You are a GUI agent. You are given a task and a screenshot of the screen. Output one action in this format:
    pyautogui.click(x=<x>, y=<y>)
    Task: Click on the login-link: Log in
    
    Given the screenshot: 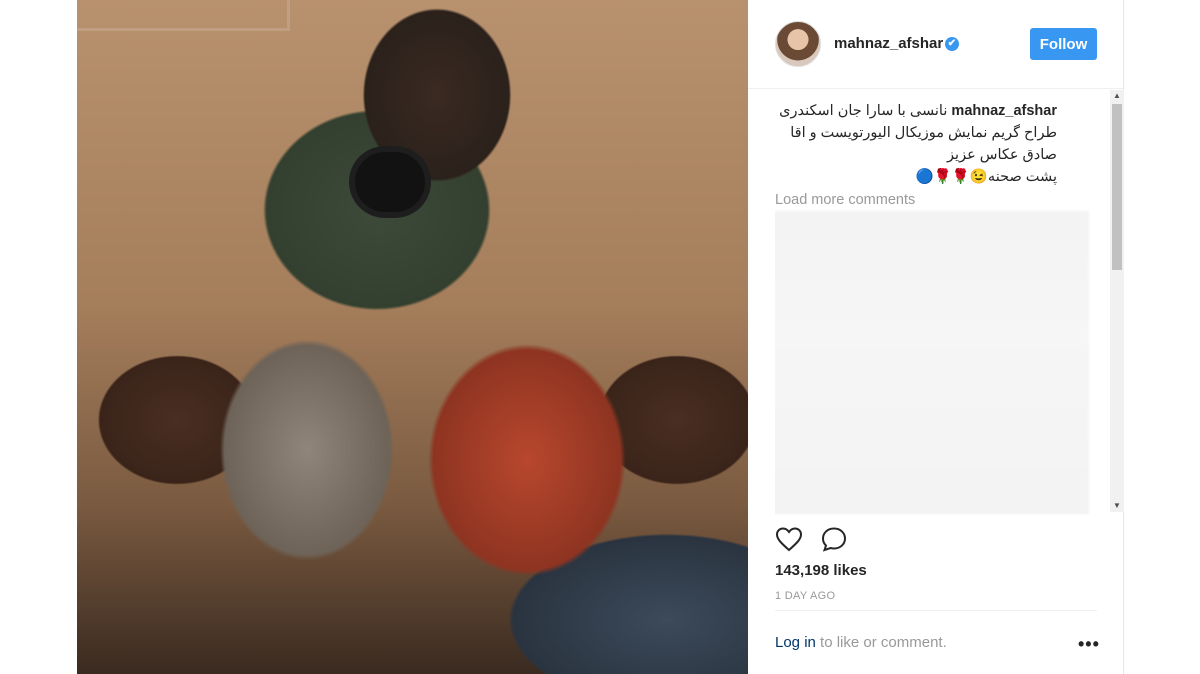 What is the action you would take?
    pyautogui.click(x=795, y=642)
    